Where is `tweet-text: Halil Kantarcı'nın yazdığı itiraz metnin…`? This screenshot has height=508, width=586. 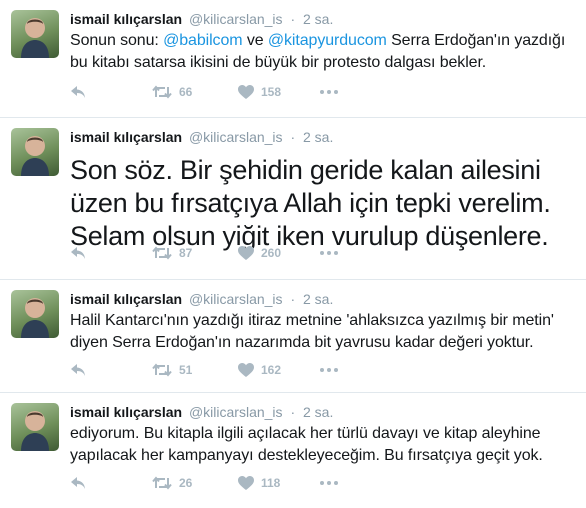 tweet-text: Halil Kantarcı'nın yazdığı itiraz metnin… is located at coordinates (312, 331).